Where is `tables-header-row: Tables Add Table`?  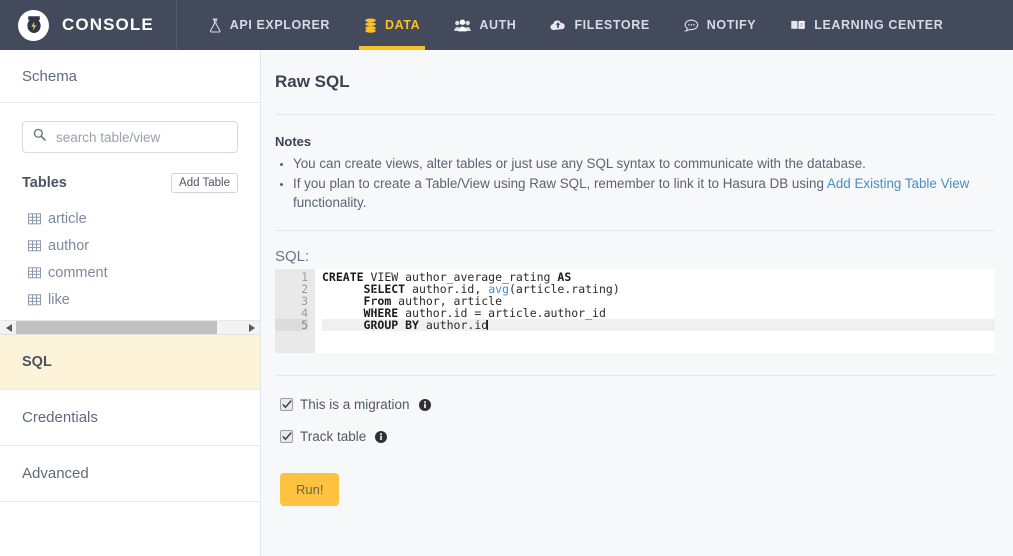
tables-header-row: Tables Add Table is located at coordinates (130, 183).